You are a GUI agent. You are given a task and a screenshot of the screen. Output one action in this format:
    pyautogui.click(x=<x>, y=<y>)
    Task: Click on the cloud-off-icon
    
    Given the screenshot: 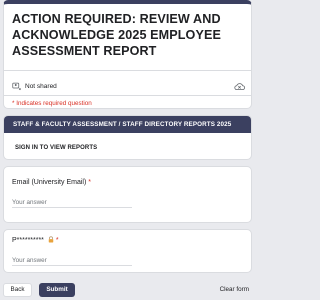 What is the action you would take?
    pyautogui.click(x=239, y=86)
    